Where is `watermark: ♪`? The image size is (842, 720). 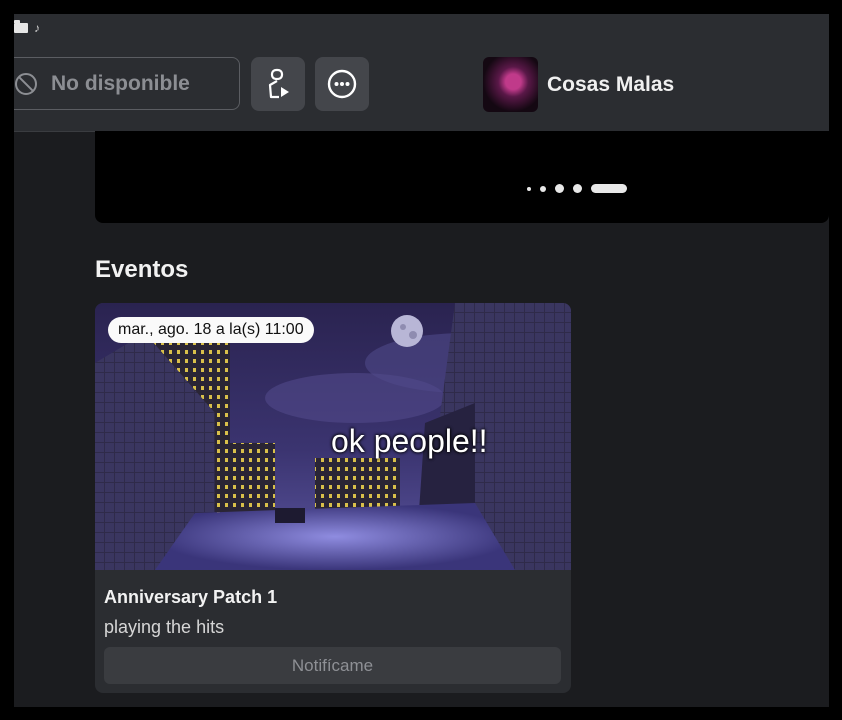
watermark: ♪ is located at coordinates (27, 27).